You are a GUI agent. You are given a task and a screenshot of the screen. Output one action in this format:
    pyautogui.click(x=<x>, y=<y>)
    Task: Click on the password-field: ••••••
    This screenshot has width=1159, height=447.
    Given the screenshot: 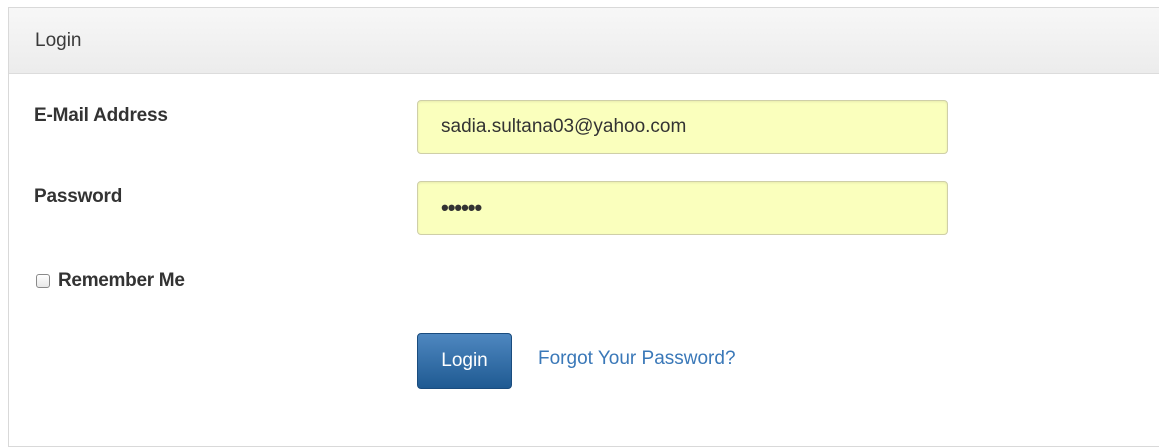 What is the action you would take?
    pyautogui.click(x=682, y=208)
    